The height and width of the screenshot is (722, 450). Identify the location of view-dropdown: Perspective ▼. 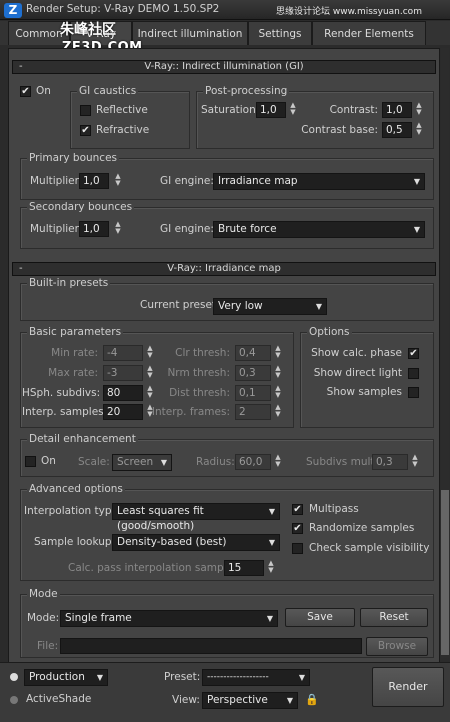
(250, 700).